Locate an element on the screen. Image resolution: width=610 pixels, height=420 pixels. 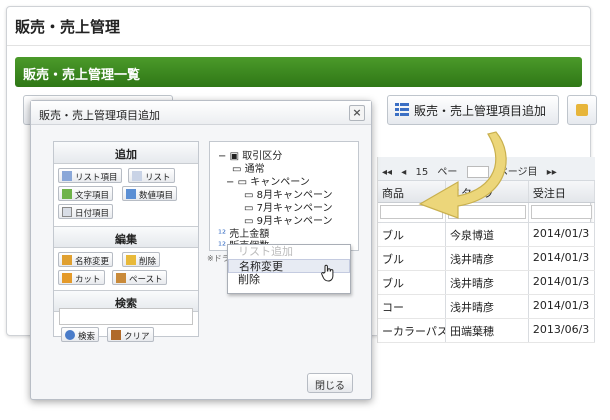
add-item-button: 販売・売上管理項目追加 is located at coordinates (473, 110).